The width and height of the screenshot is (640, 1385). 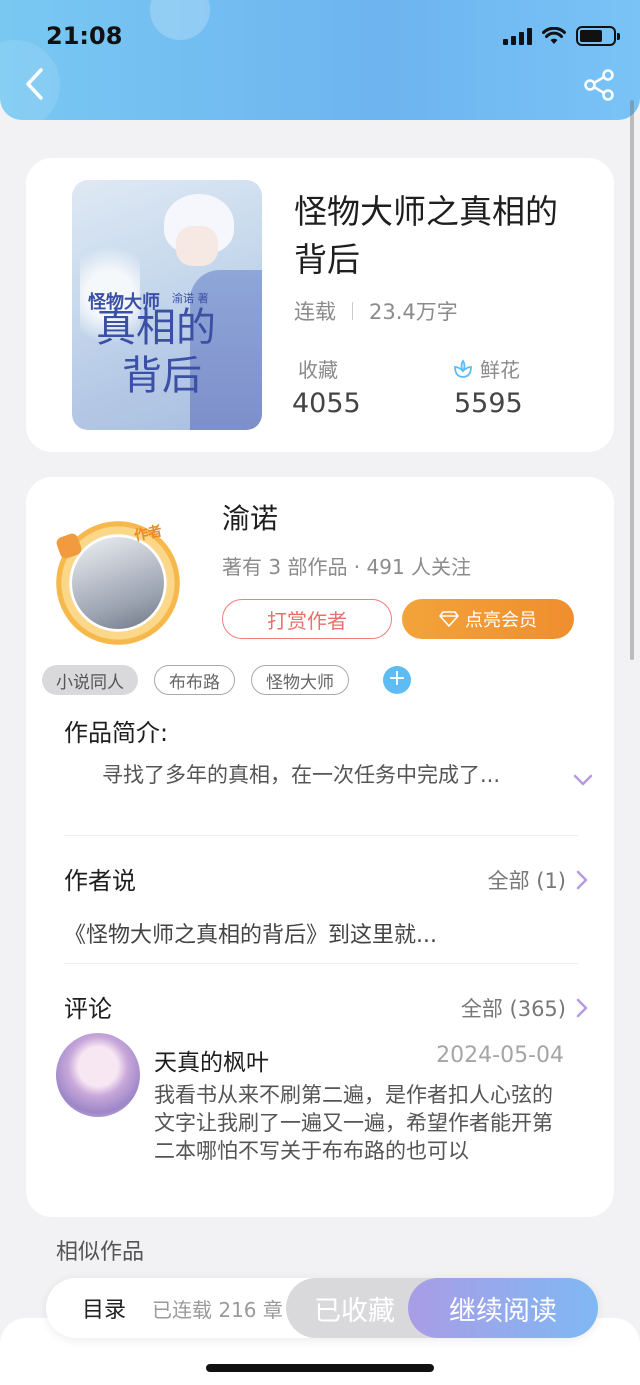 I want to click on author-say-heading: 作者说, so click(x=100, y=881).